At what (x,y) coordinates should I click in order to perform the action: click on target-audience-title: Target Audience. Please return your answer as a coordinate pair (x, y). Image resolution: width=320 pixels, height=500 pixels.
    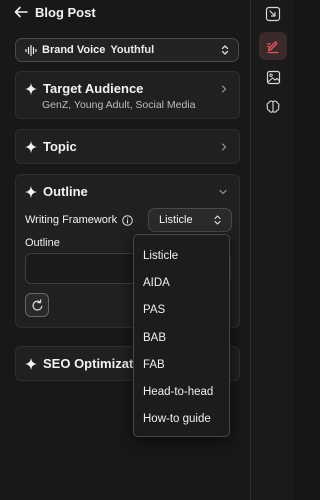
    Looking at the image, I should click on (93, 88).